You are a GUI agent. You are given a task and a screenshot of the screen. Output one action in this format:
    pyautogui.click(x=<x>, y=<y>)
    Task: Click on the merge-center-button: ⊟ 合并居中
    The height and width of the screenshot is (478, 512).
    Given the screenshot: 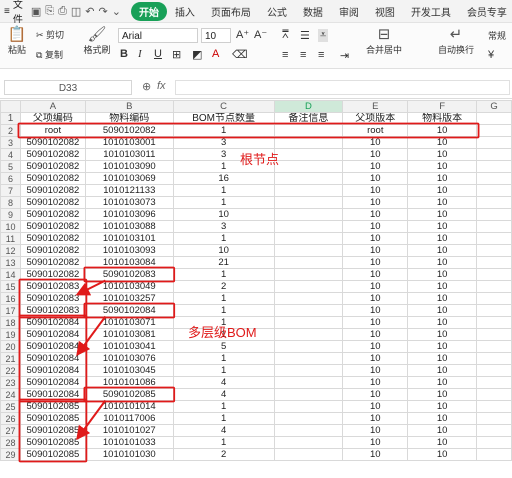 What is the action you would take?
    pyautogui.click(x=384, y=41)
    